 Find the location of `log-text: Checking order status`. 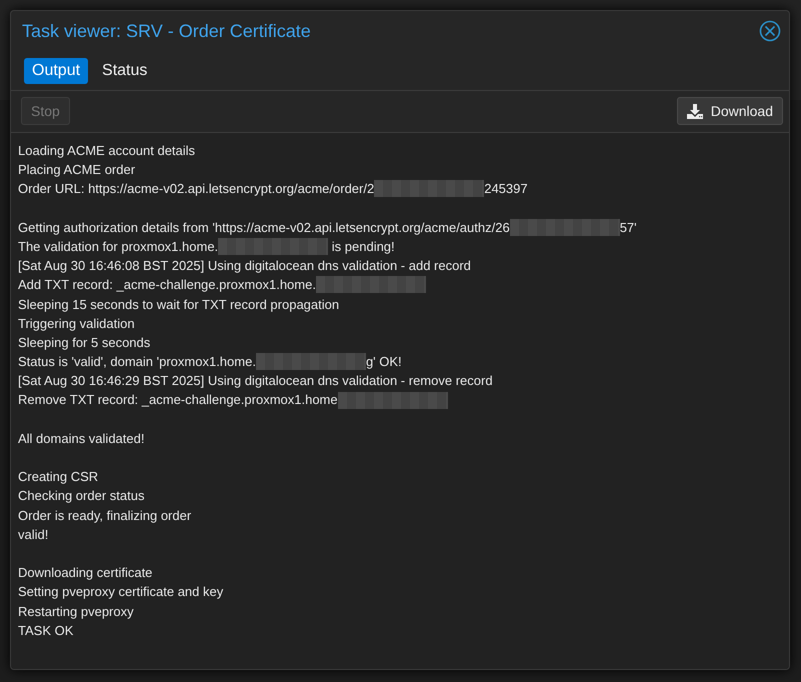

log-text: Checking order status is located at coordinates (81, 496).